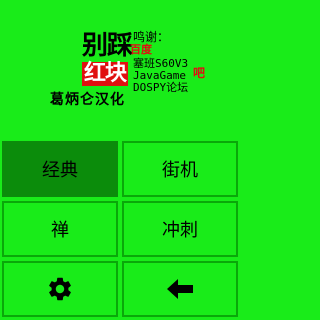  I want to click on mode-zen-label: 禅, so click(60, 230).